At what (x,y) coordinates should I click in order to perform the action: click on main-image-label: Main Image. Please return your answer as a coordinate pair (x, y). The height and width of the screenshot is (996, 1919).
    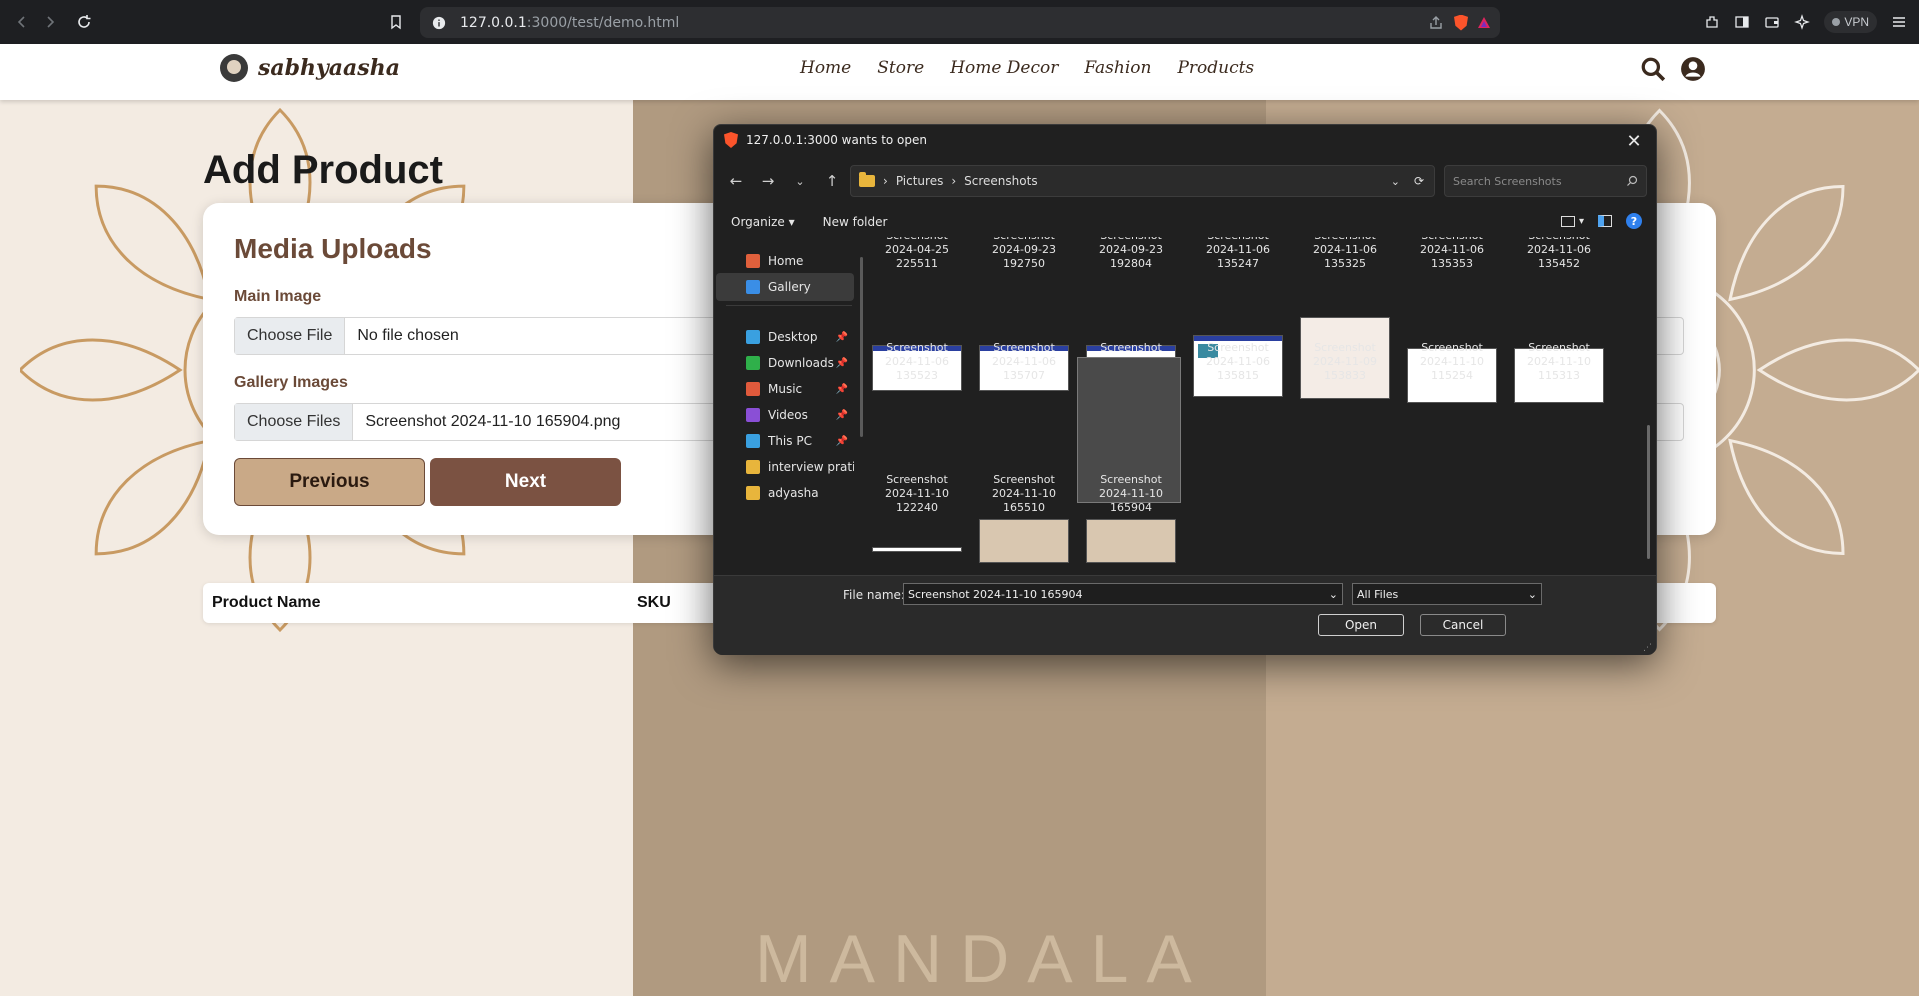
    Looking at the image, I should click on (278, 296).